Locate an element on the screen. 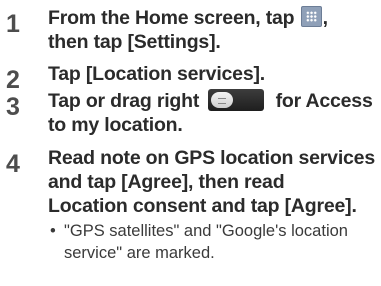 Image resolution: width=381 pixels, height=286 pixels. step-number: 4 is located at coordinates (13, 164).